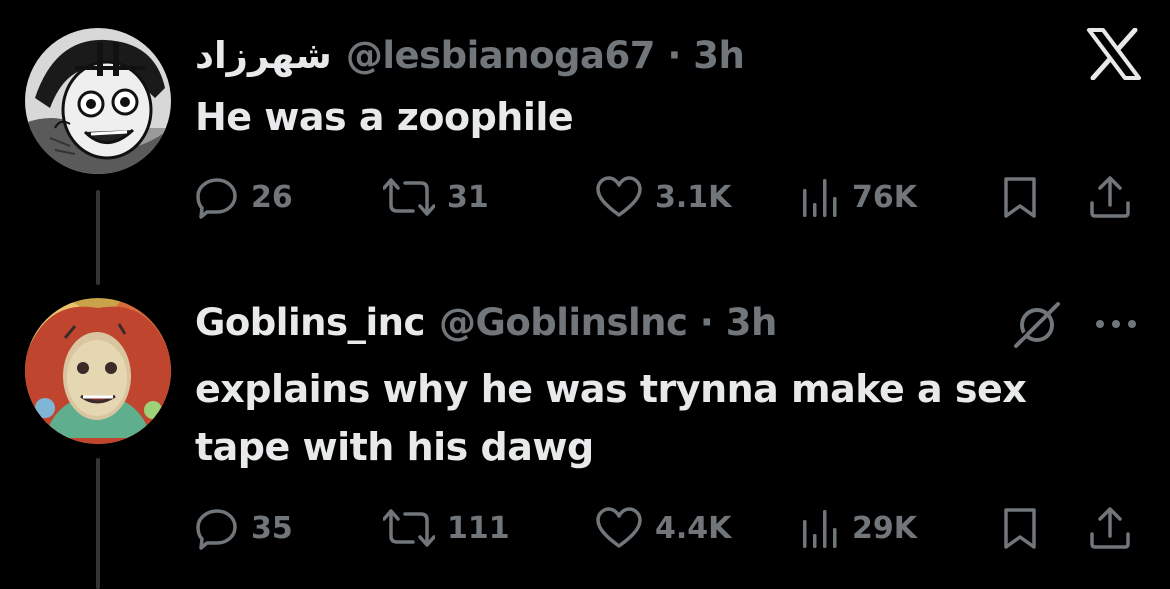 The height and width of the screenshot is (589, 1170). What do you see at coordinates (244, 528) in the screenshot?
I see `reply-button: 35` at bounding box center [244, 528].